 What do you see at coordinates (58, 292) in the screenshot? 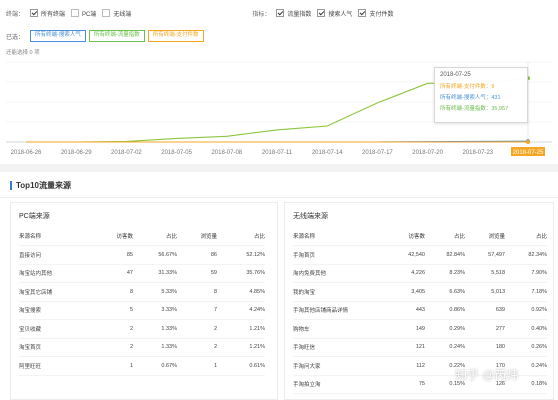
I see `source-name-cell: 淘宝其它店铺` at bounding box center [58, 292].